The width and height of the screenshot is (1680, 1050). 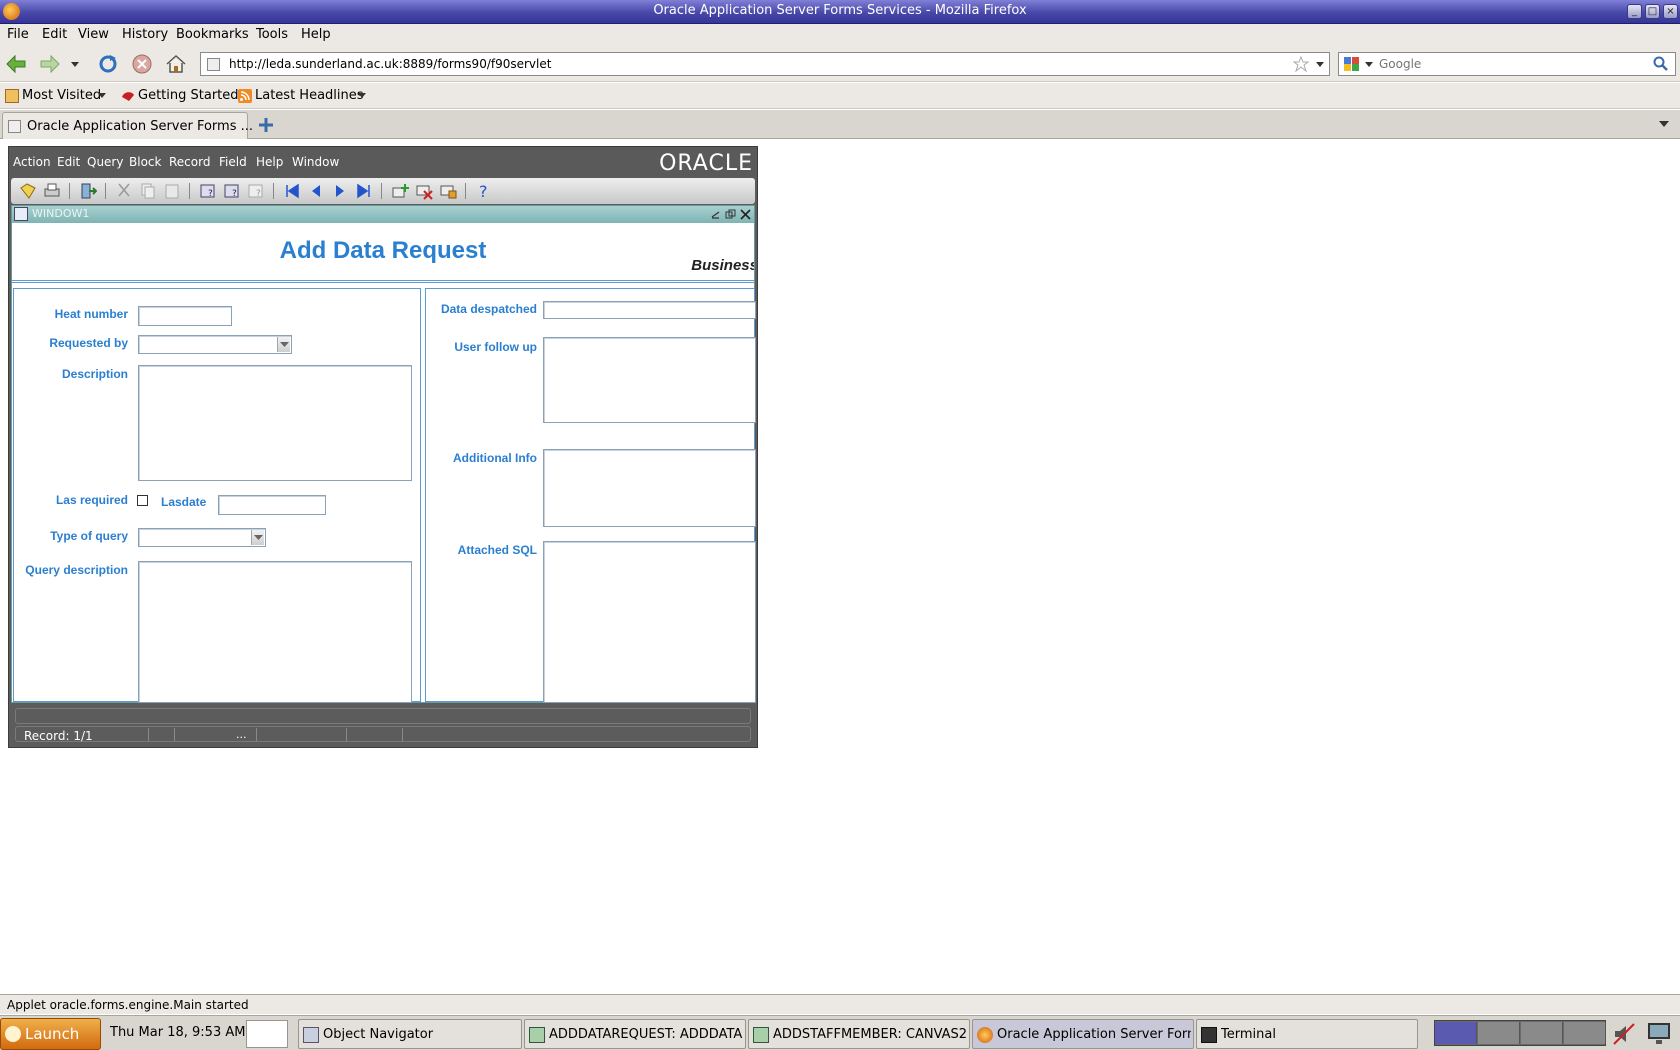 What do you see at coordinates (340, 191) in the screenshot?
I see `next-record-icon` at bounding box center [340, 191].